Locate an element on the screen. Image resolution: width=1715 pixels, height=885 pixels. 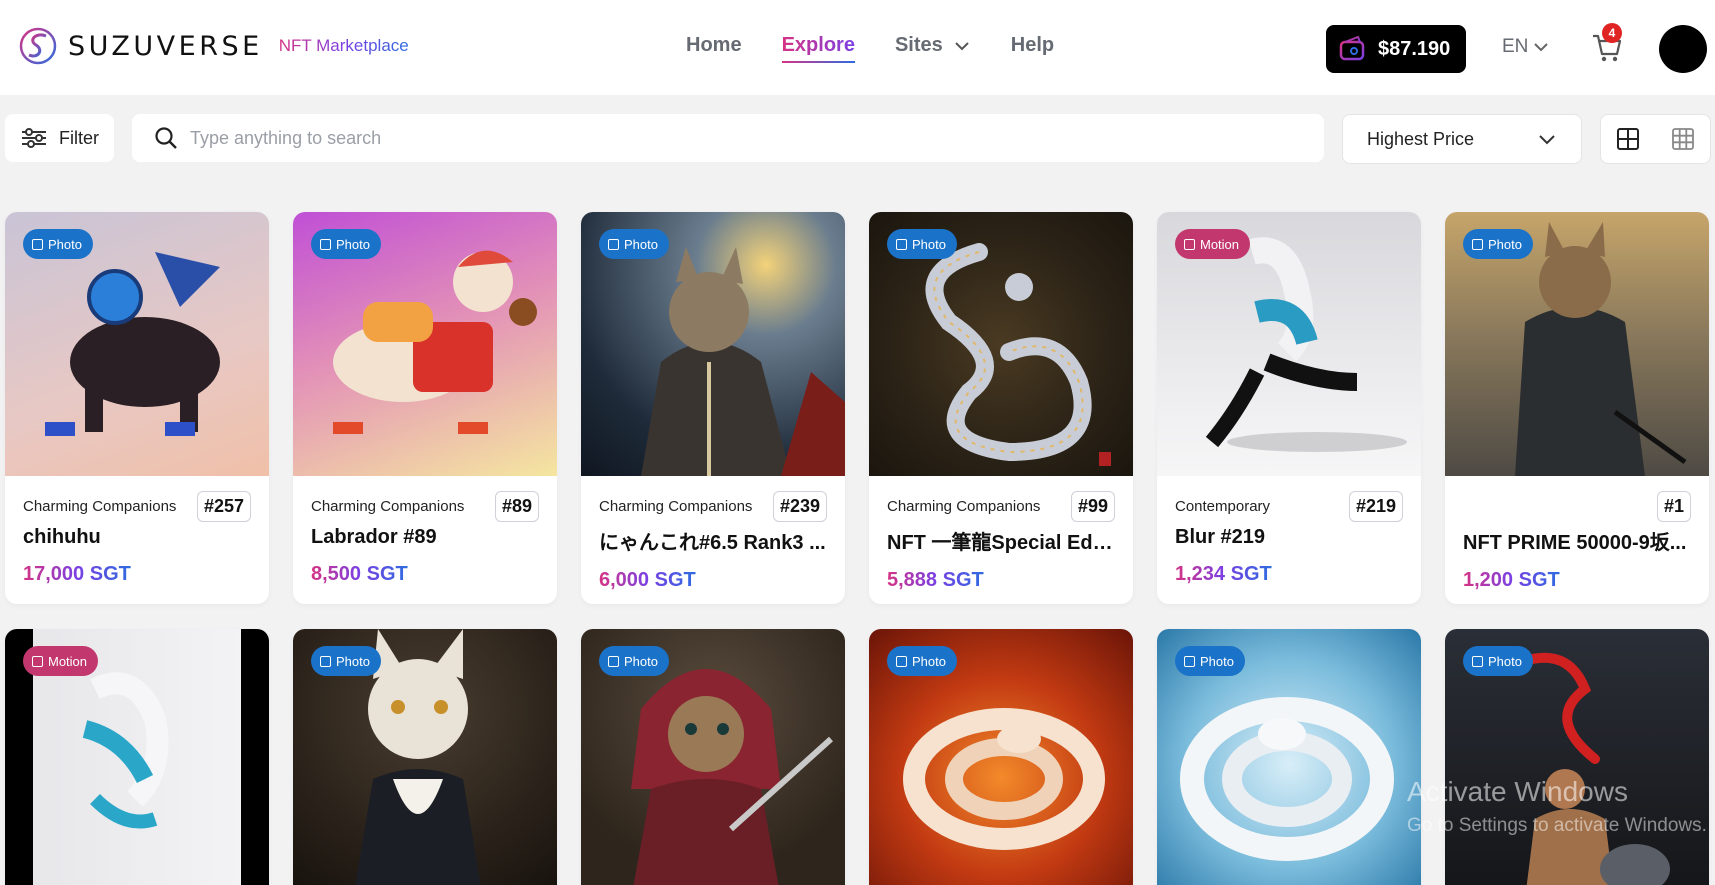
sort-select: Highest Price is located at coordinates (1462, 139).